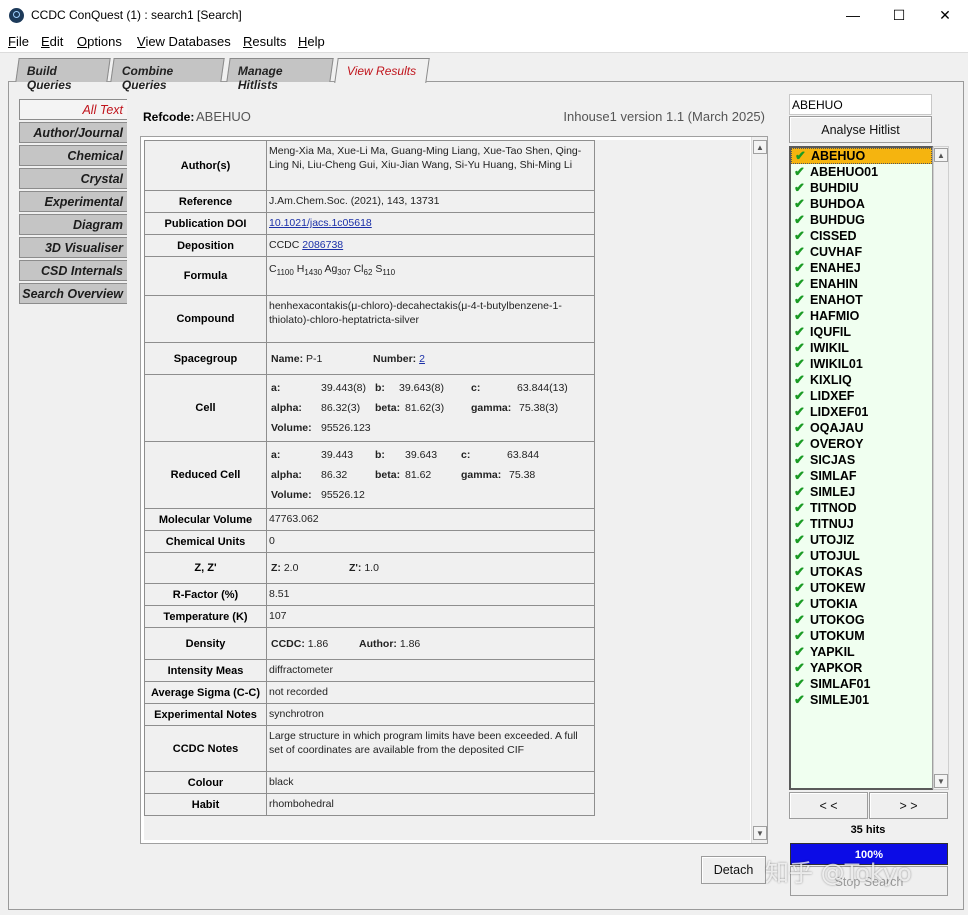  I want to click on sidetab-all-text: All Text, so click(73, 109).